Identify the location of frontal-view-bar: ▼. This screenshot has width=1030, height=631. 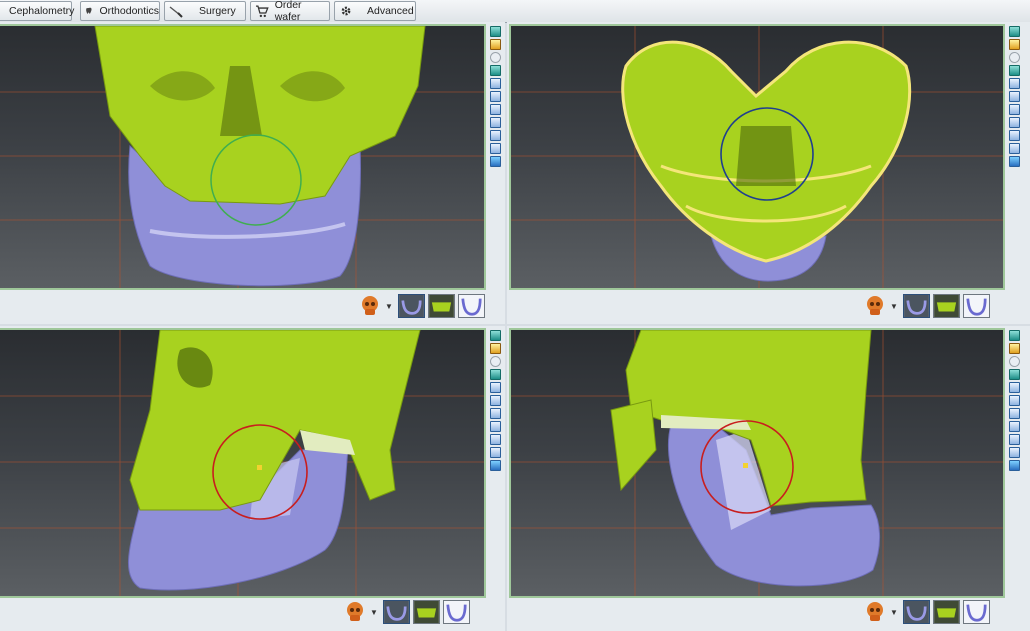
(422, 306).